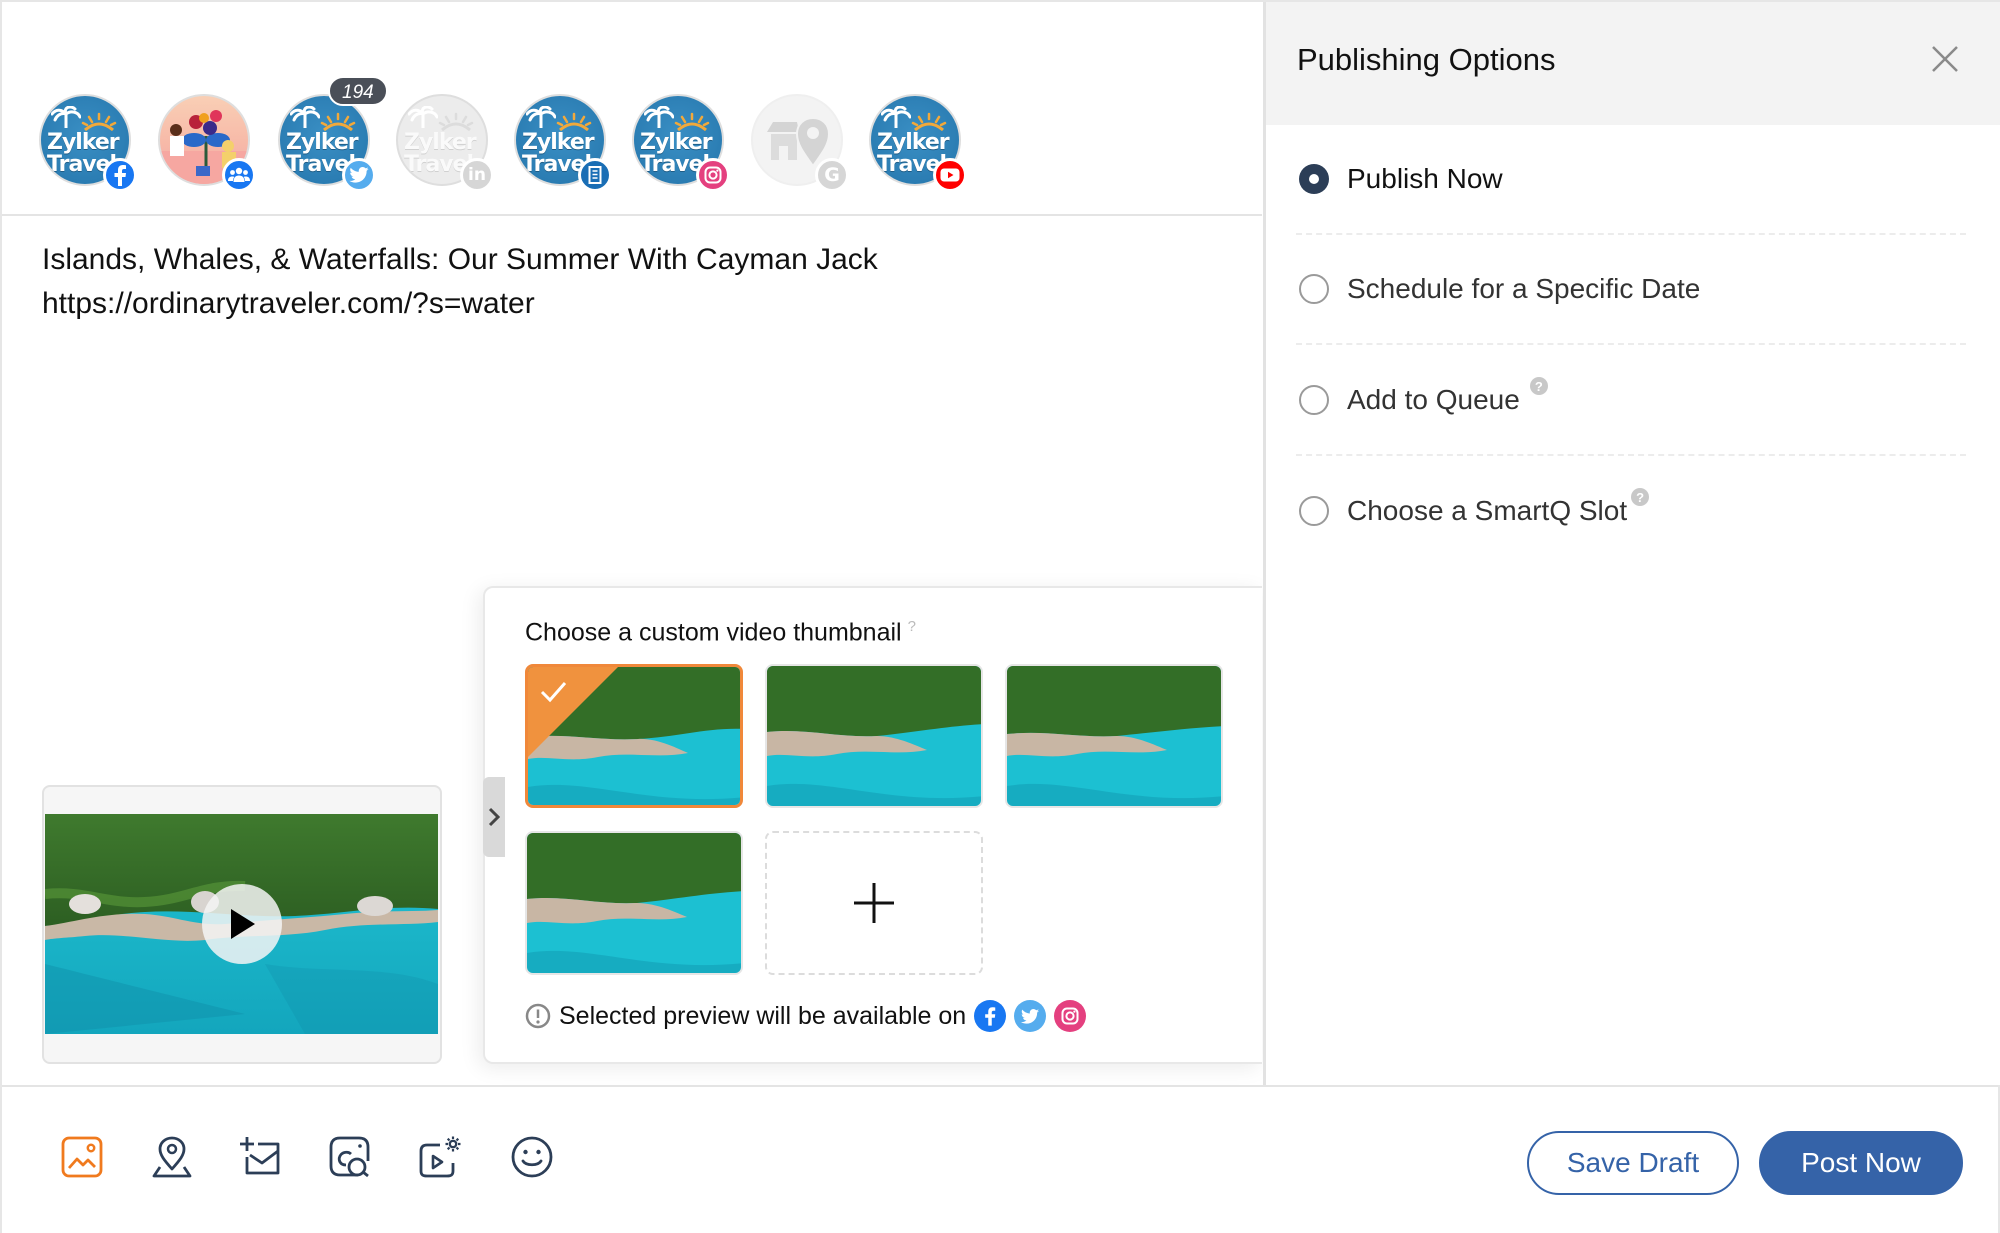 The width and height of the screenshot is (2000, 1233). What do you see at coordinates (950, 175) in the screenshot?
I see `youtube-icon` at bounding box center [950, 175].